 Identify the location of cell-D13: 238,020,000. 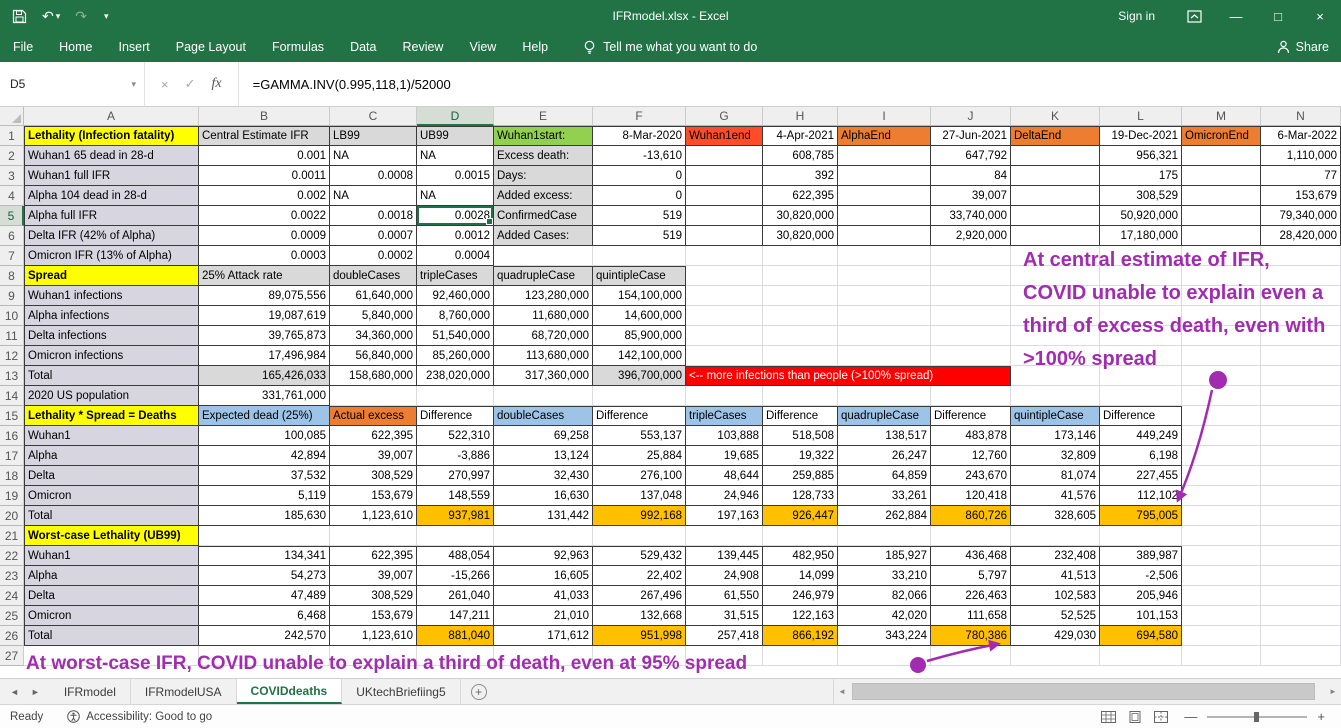
(455, 376).